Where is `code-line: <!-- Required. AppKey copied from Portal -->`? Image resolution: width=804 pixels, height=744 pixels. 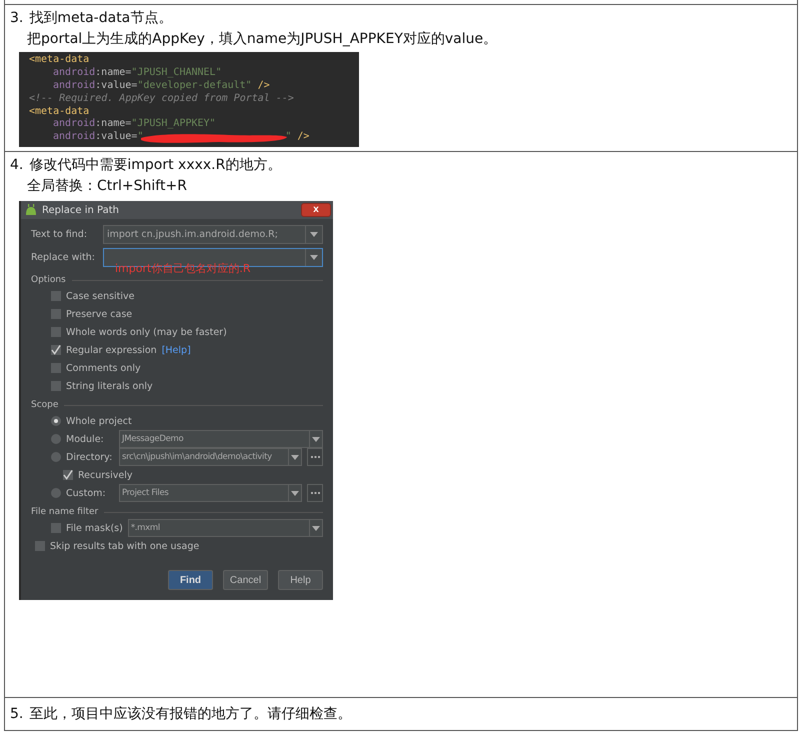 code-line: <!-- Required. AppKey copied from Portal --> is located at coordinates (161, 99).